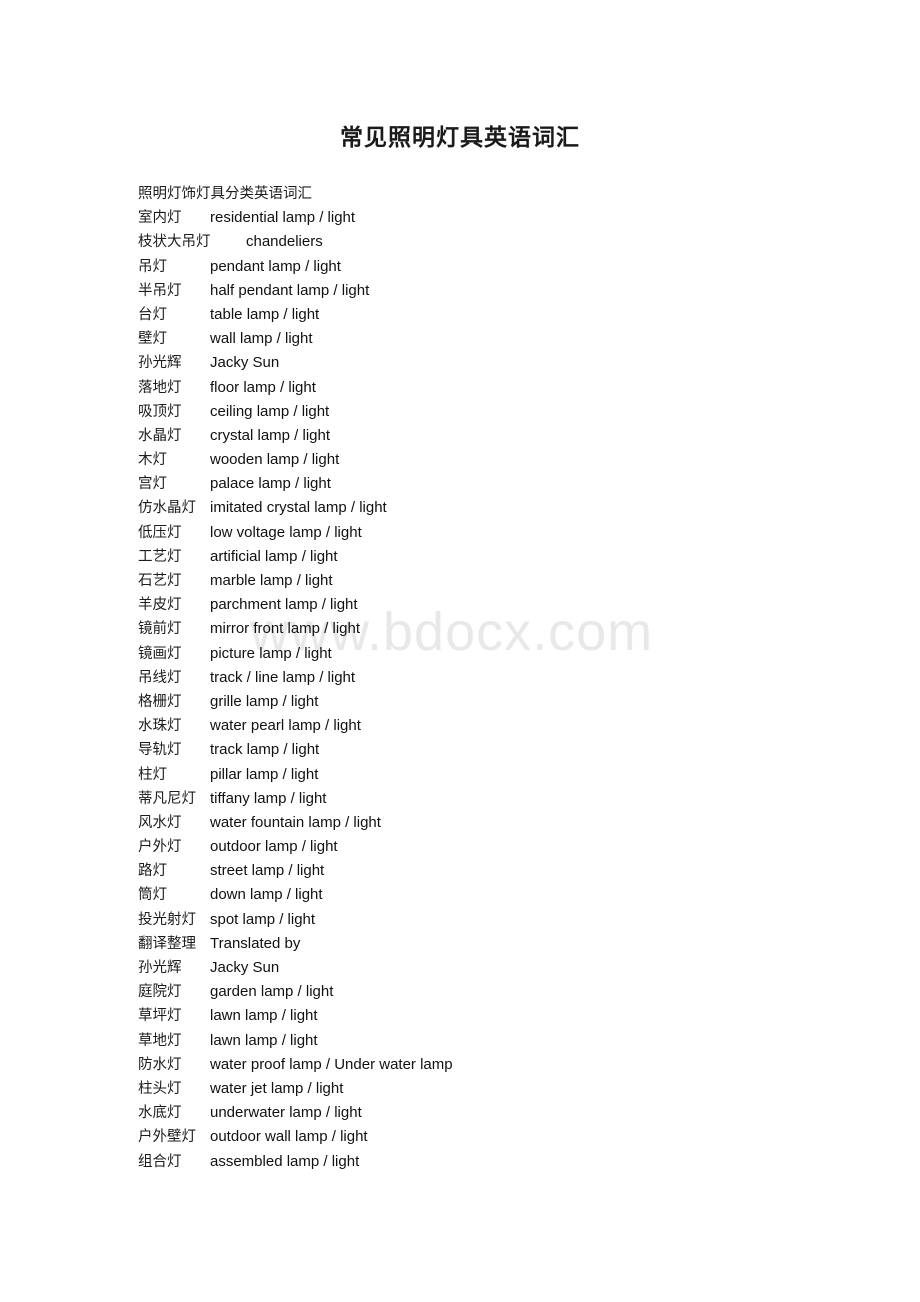 This screenshot has height=1302, width=920. Describe the element at coordinates (508, 436) in the screenshot. I see `list-item: 水晶灯 crystal lamp / light` at that location.